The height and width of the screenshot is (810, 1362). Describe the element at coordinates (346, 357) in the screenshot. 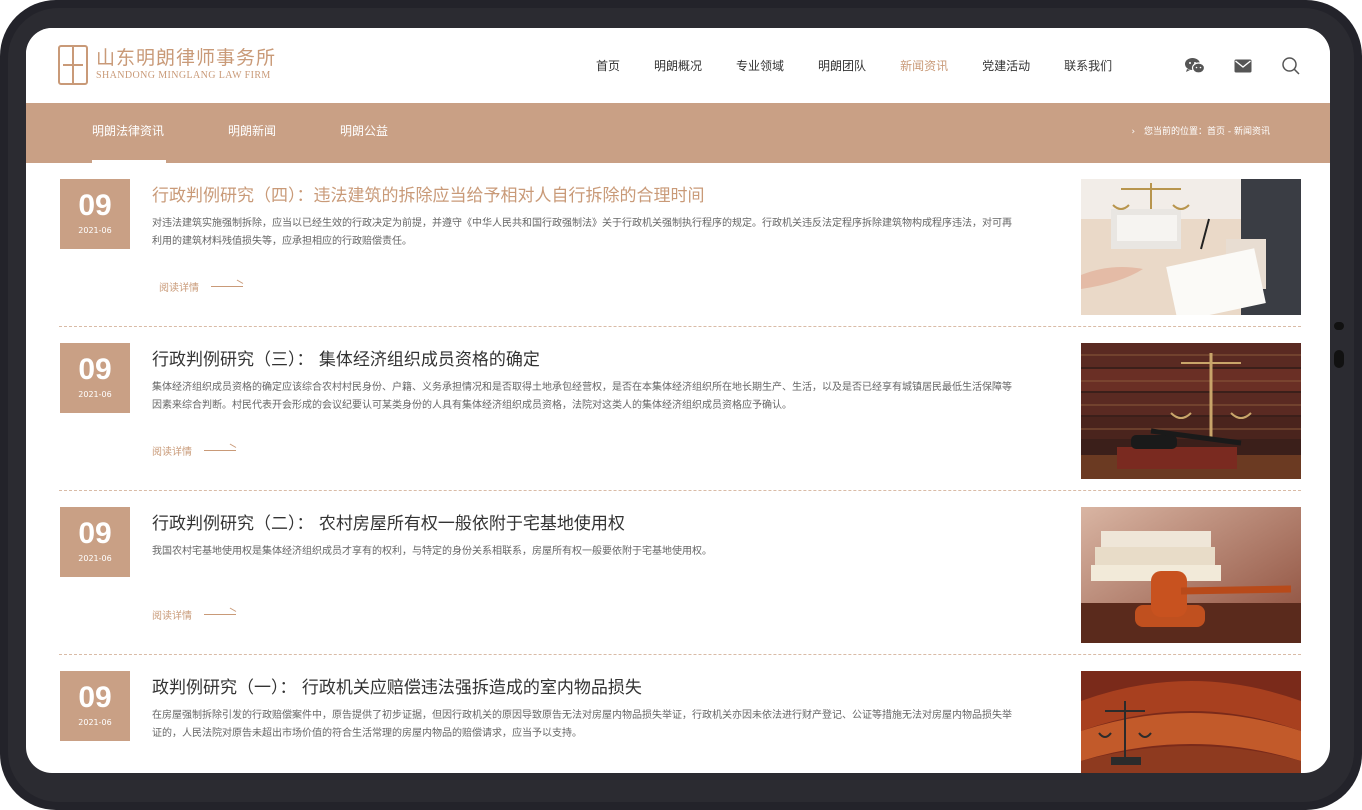

I see `article-title: 行政判例研究（三）： 集体经济组织成员资格的确定` at that location.